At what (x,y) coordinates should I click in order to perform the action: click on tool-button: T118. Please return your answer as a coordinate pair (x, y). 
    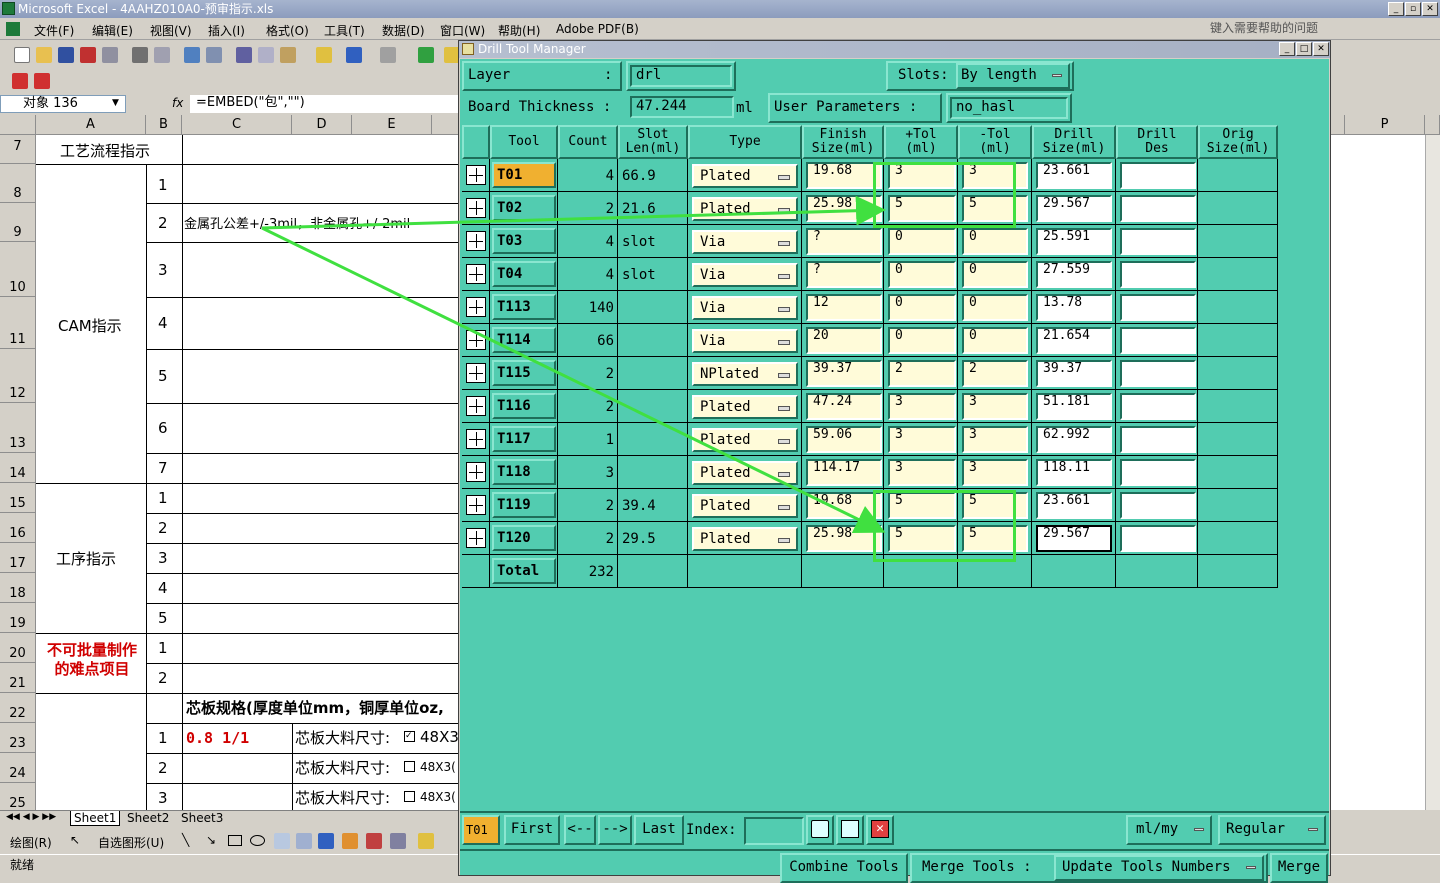
    Looking at the image, I should click on (524, 472).